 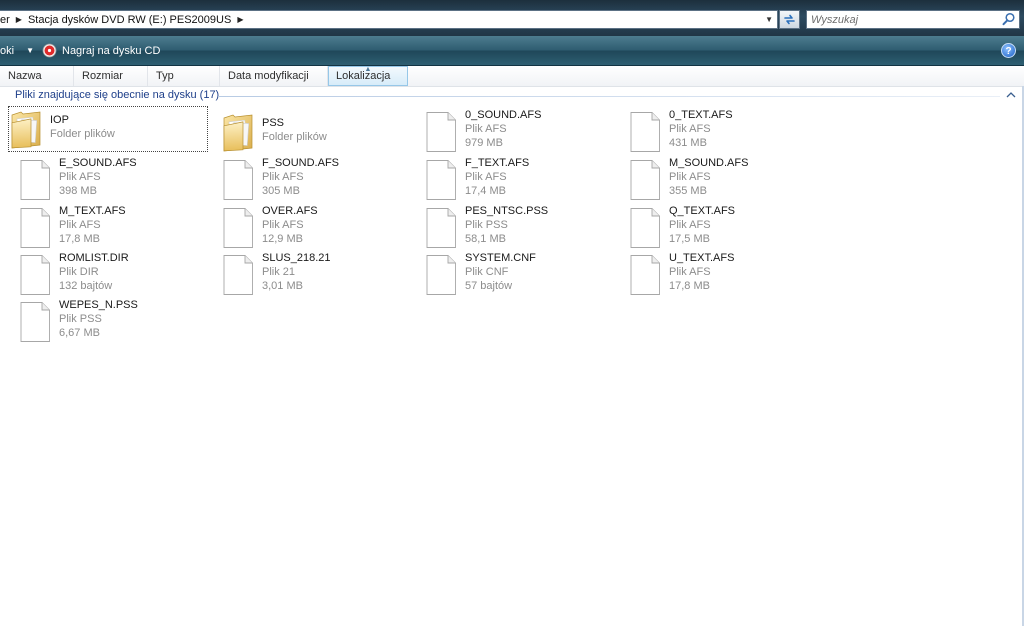 I want to click on item-type: Plik CNF, so click(x=487, y=272).